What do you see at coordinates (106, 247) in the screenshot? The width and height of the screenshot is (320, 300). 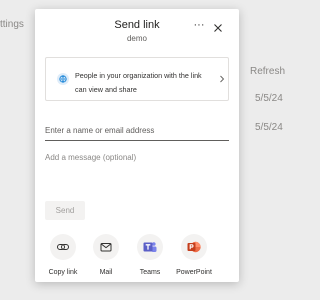 I see `mail-icon` at bounding box center [106, 247].